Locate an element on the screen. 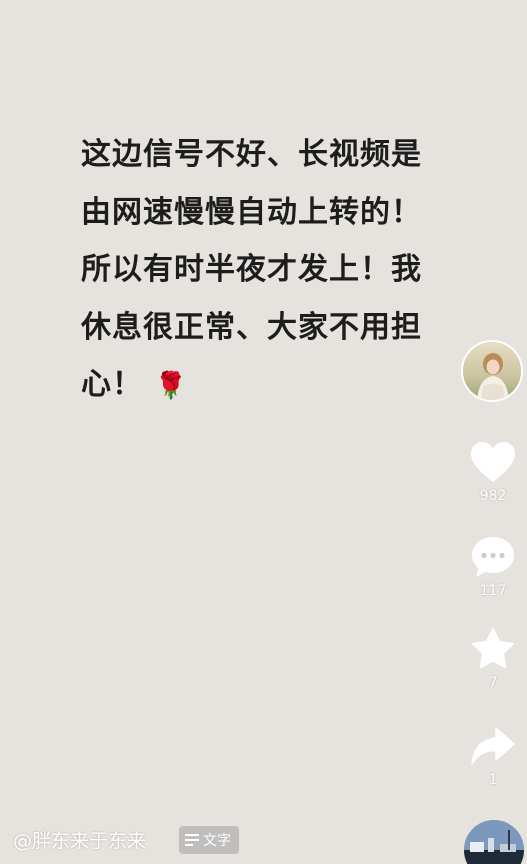 The image size is (527, 864). comment-action: 117 is located at coordinates (493, 567).